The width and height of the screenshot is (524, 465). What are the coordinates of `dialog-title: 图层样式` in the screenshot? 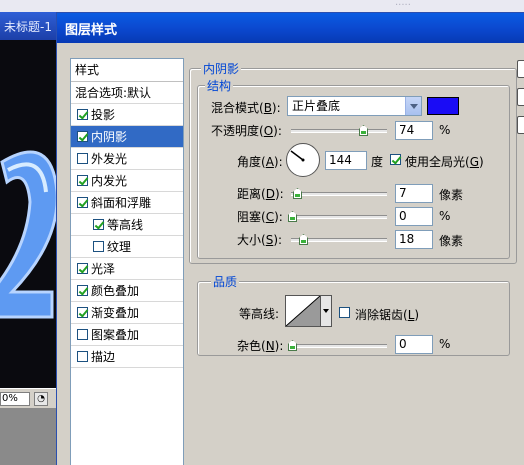 It's located at (91, 30).